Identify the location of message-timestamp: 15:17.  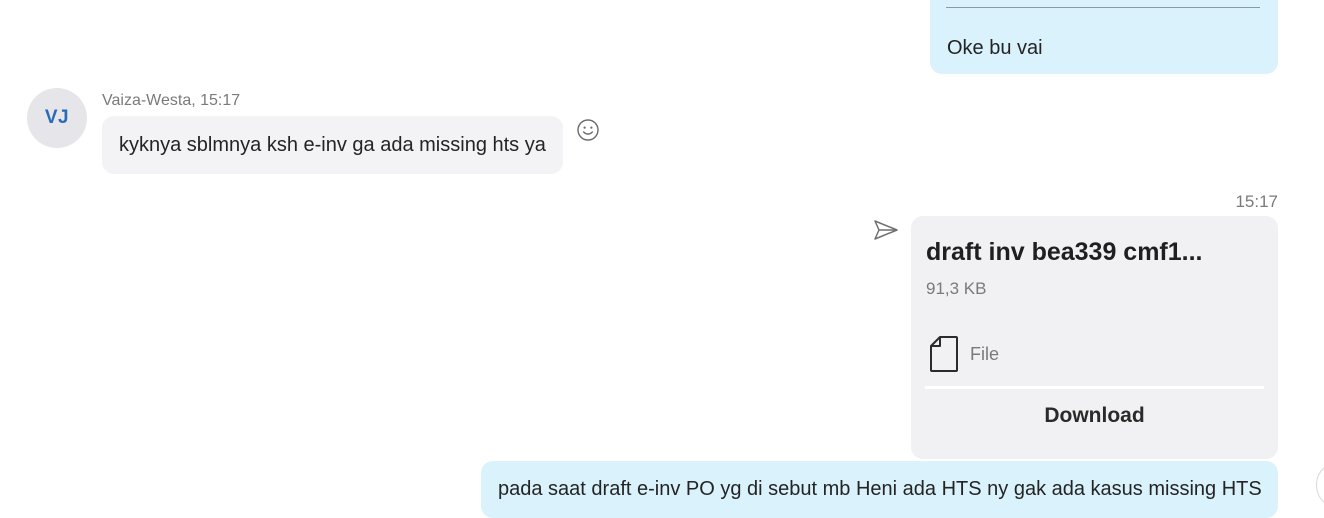
(1256, 201).